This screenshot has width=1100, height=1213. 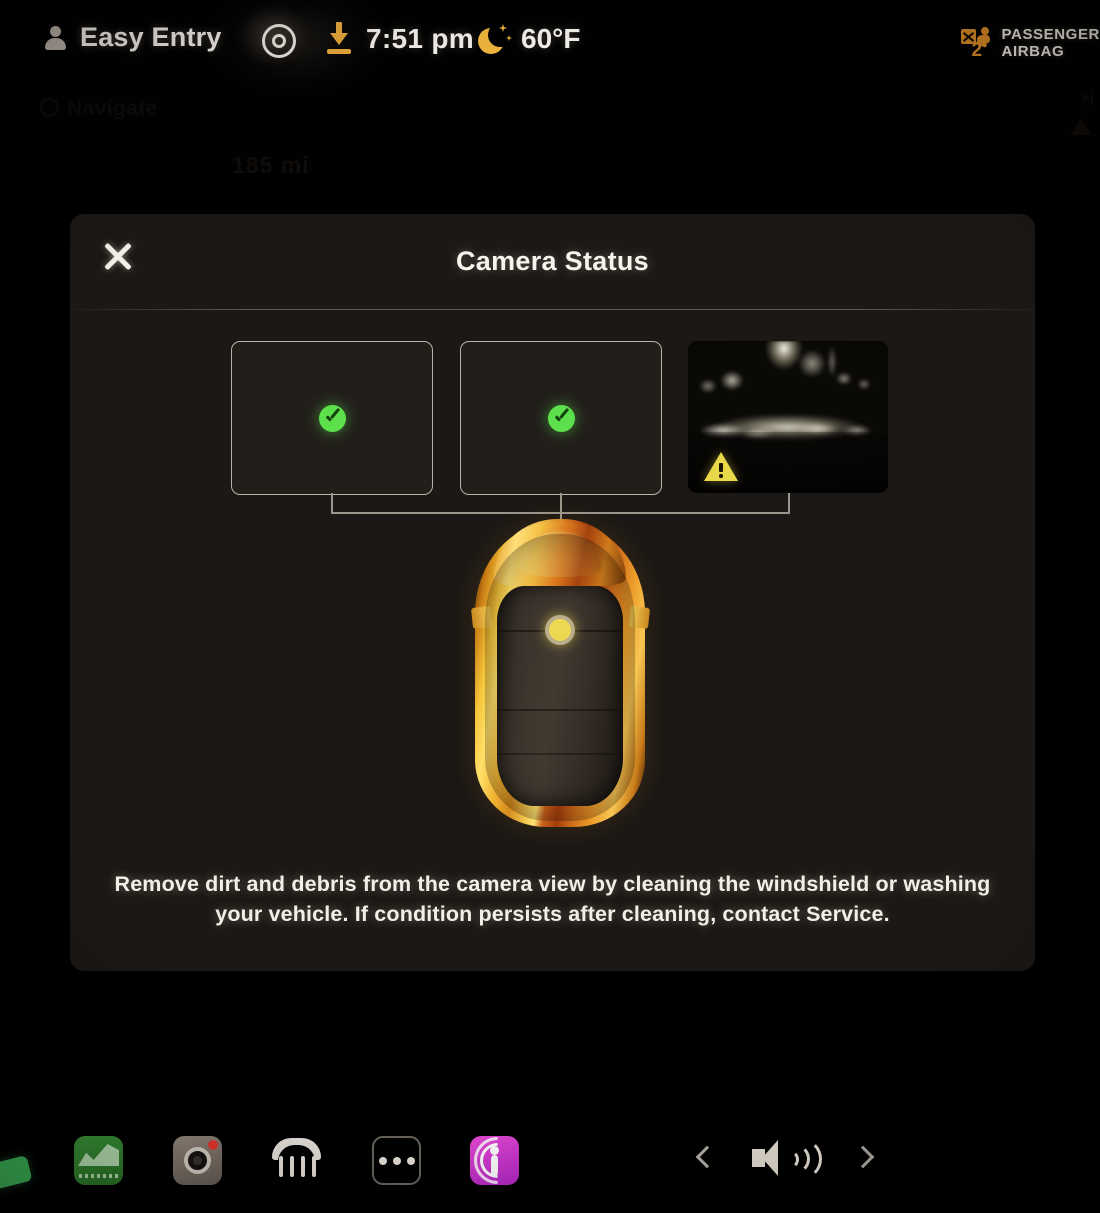 I want to click on background-compass-label: N, so click(x=1088, y=100).